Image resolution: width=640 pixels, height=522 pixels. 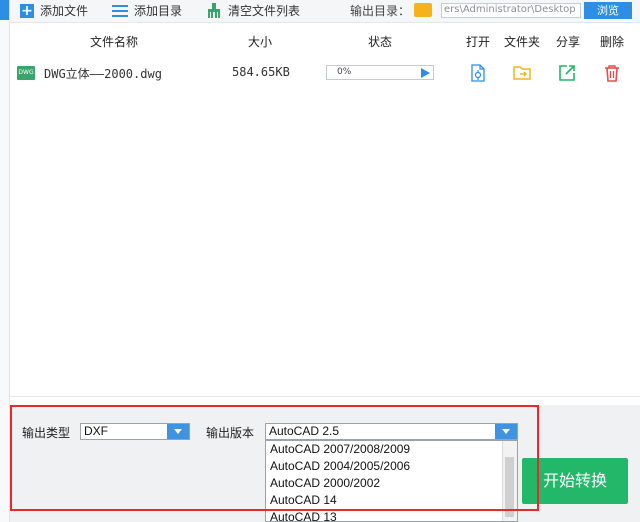 What do you see at coordinates (27, 11) in the screenshot?
I see `plus-icon: +` at bounding box center [27, 11].